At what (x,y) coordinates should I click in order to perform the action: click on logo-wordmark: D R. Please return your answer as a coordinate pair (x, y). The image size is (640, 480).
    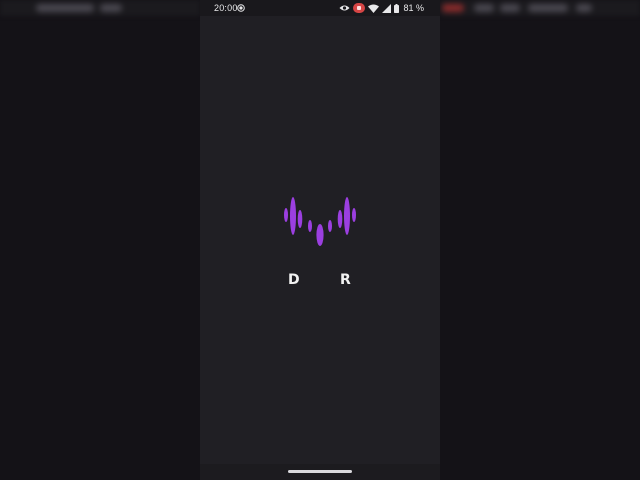
    Looking at the image, I should click on (320, 281).